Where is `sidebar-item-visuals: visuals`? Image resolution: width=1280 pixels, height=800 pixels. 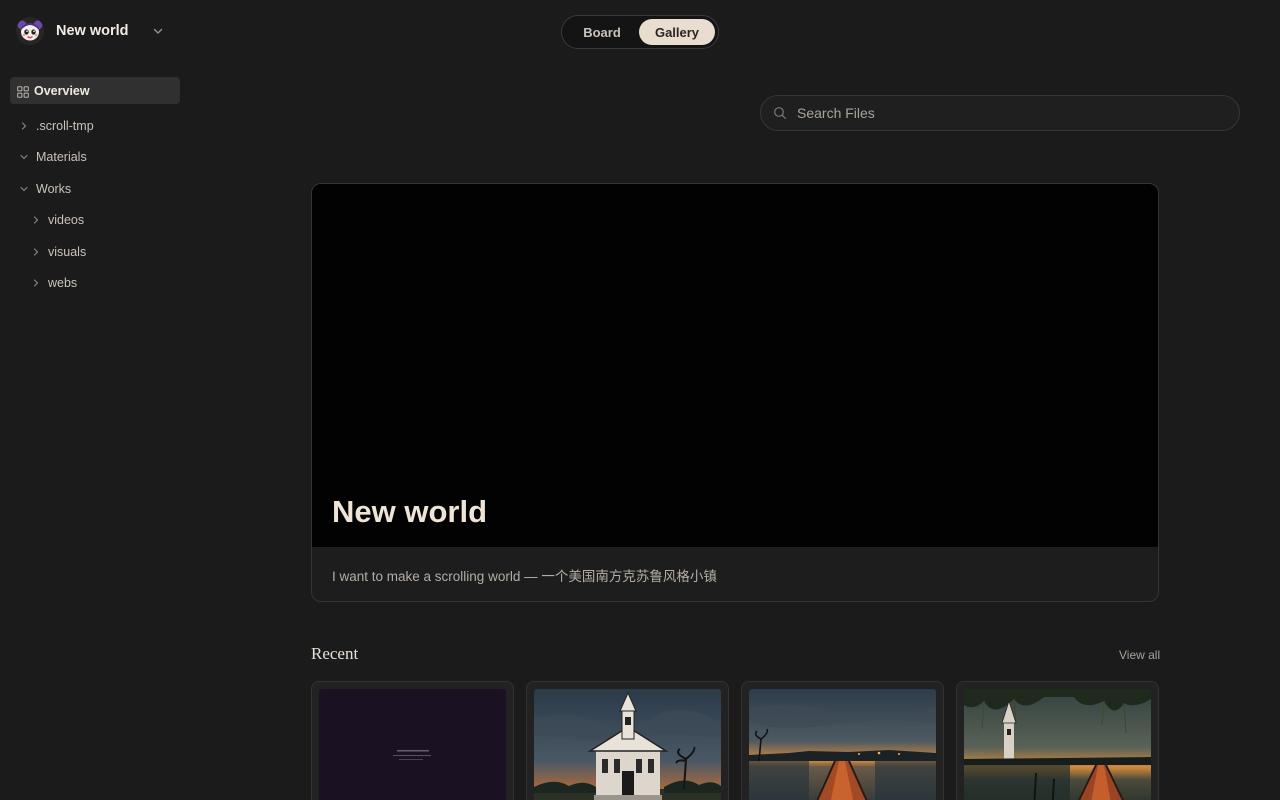 sidebar-item-visuals: visuals is located at coordinates (58, 252).